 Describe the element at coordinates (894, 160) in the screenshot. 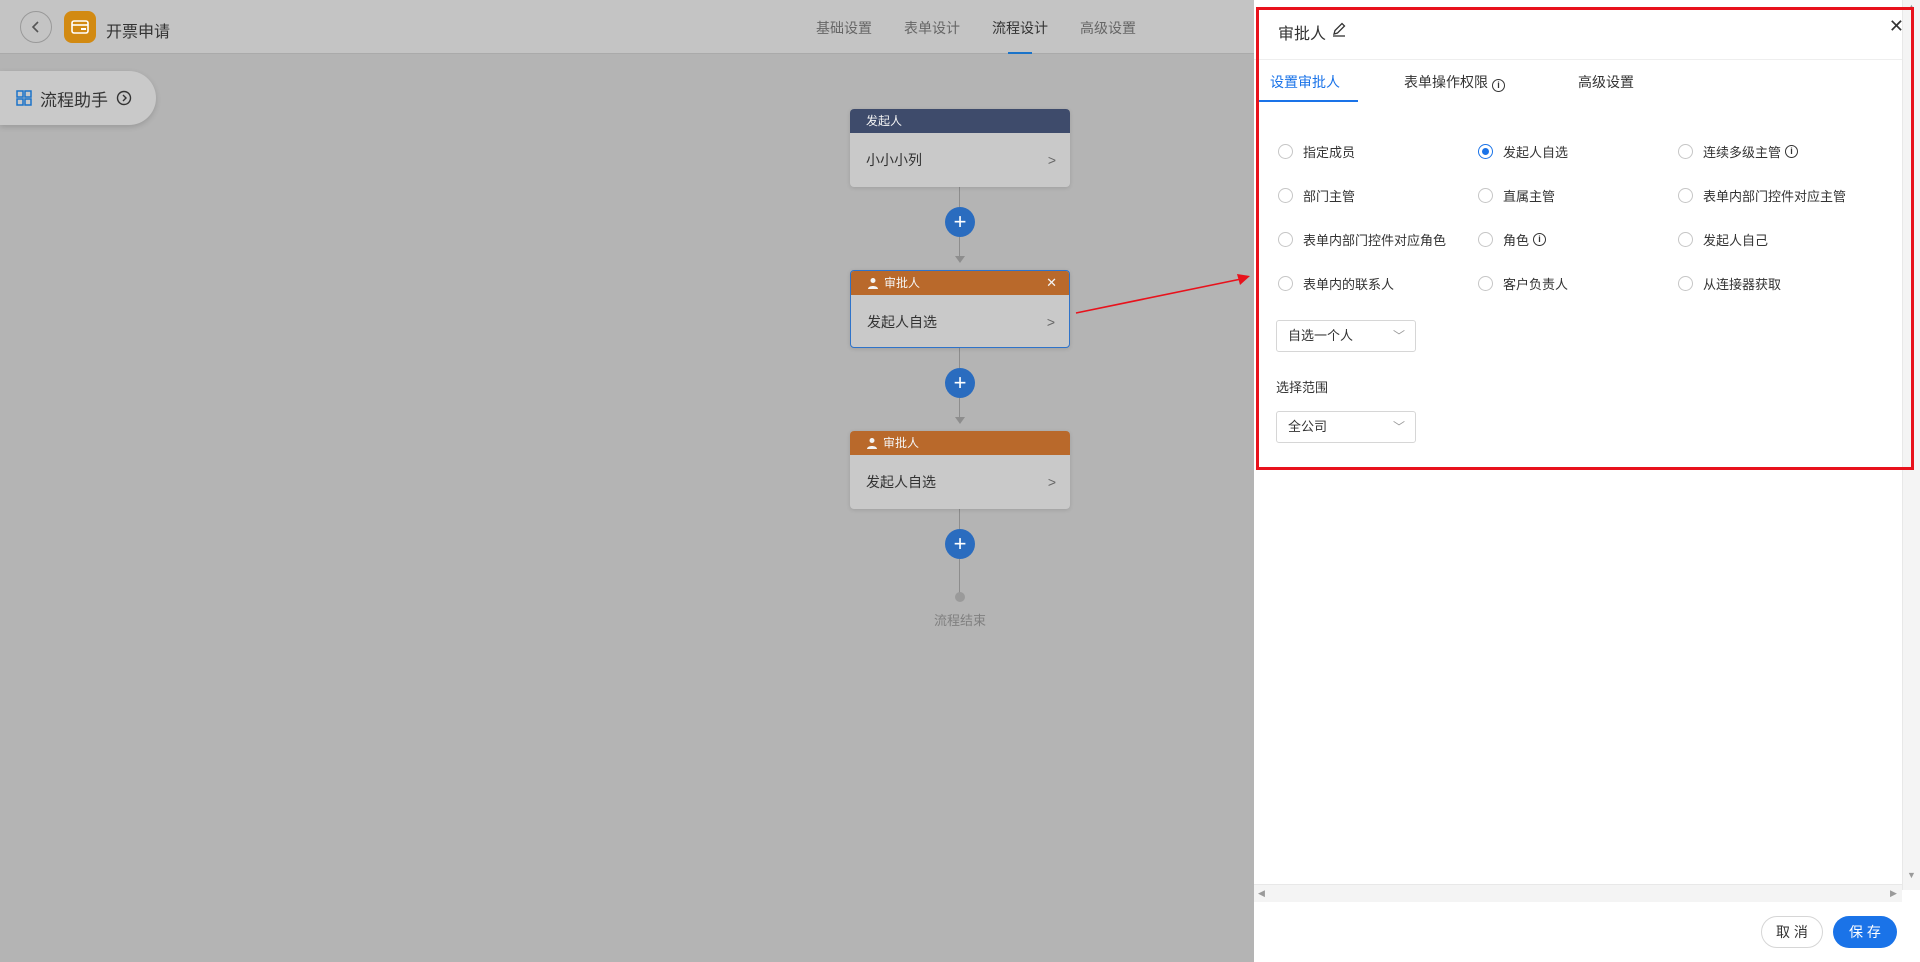

I see `node-body-label: 小小小列` at that location.